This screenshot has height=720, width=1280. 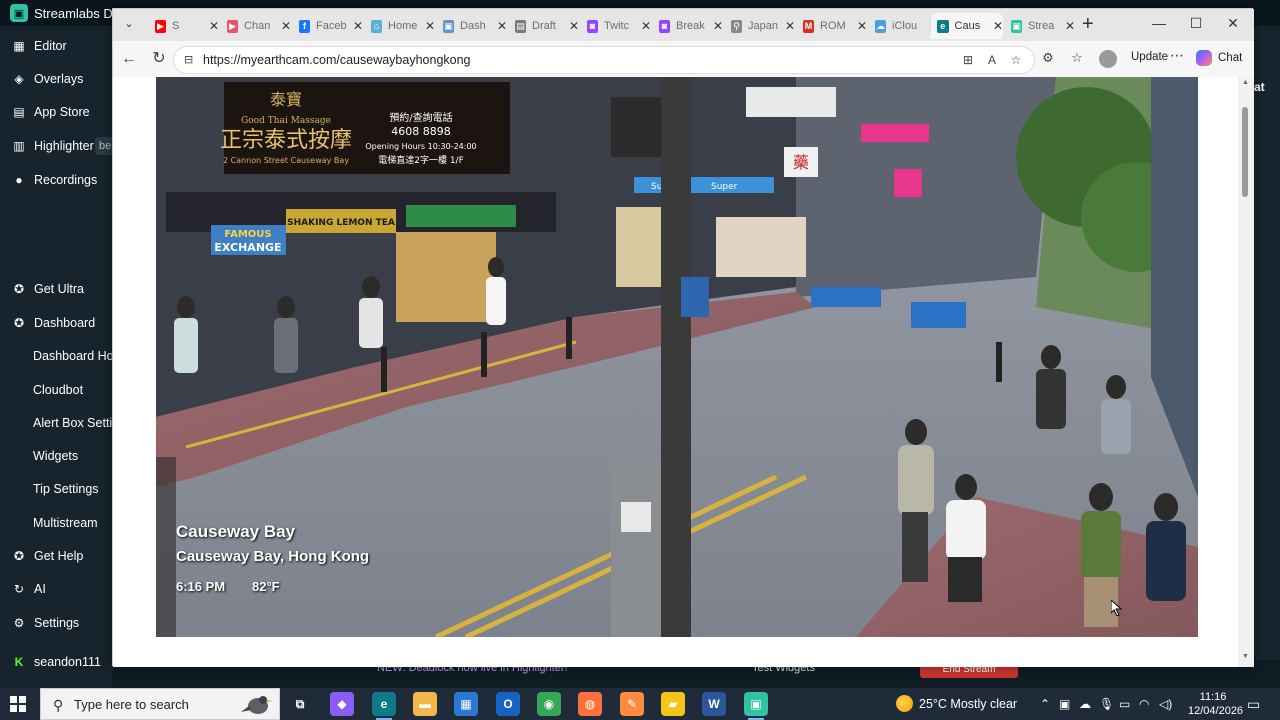 I want to click on sidebar-item-widgets: Widgets, so click(x=56, y=456).